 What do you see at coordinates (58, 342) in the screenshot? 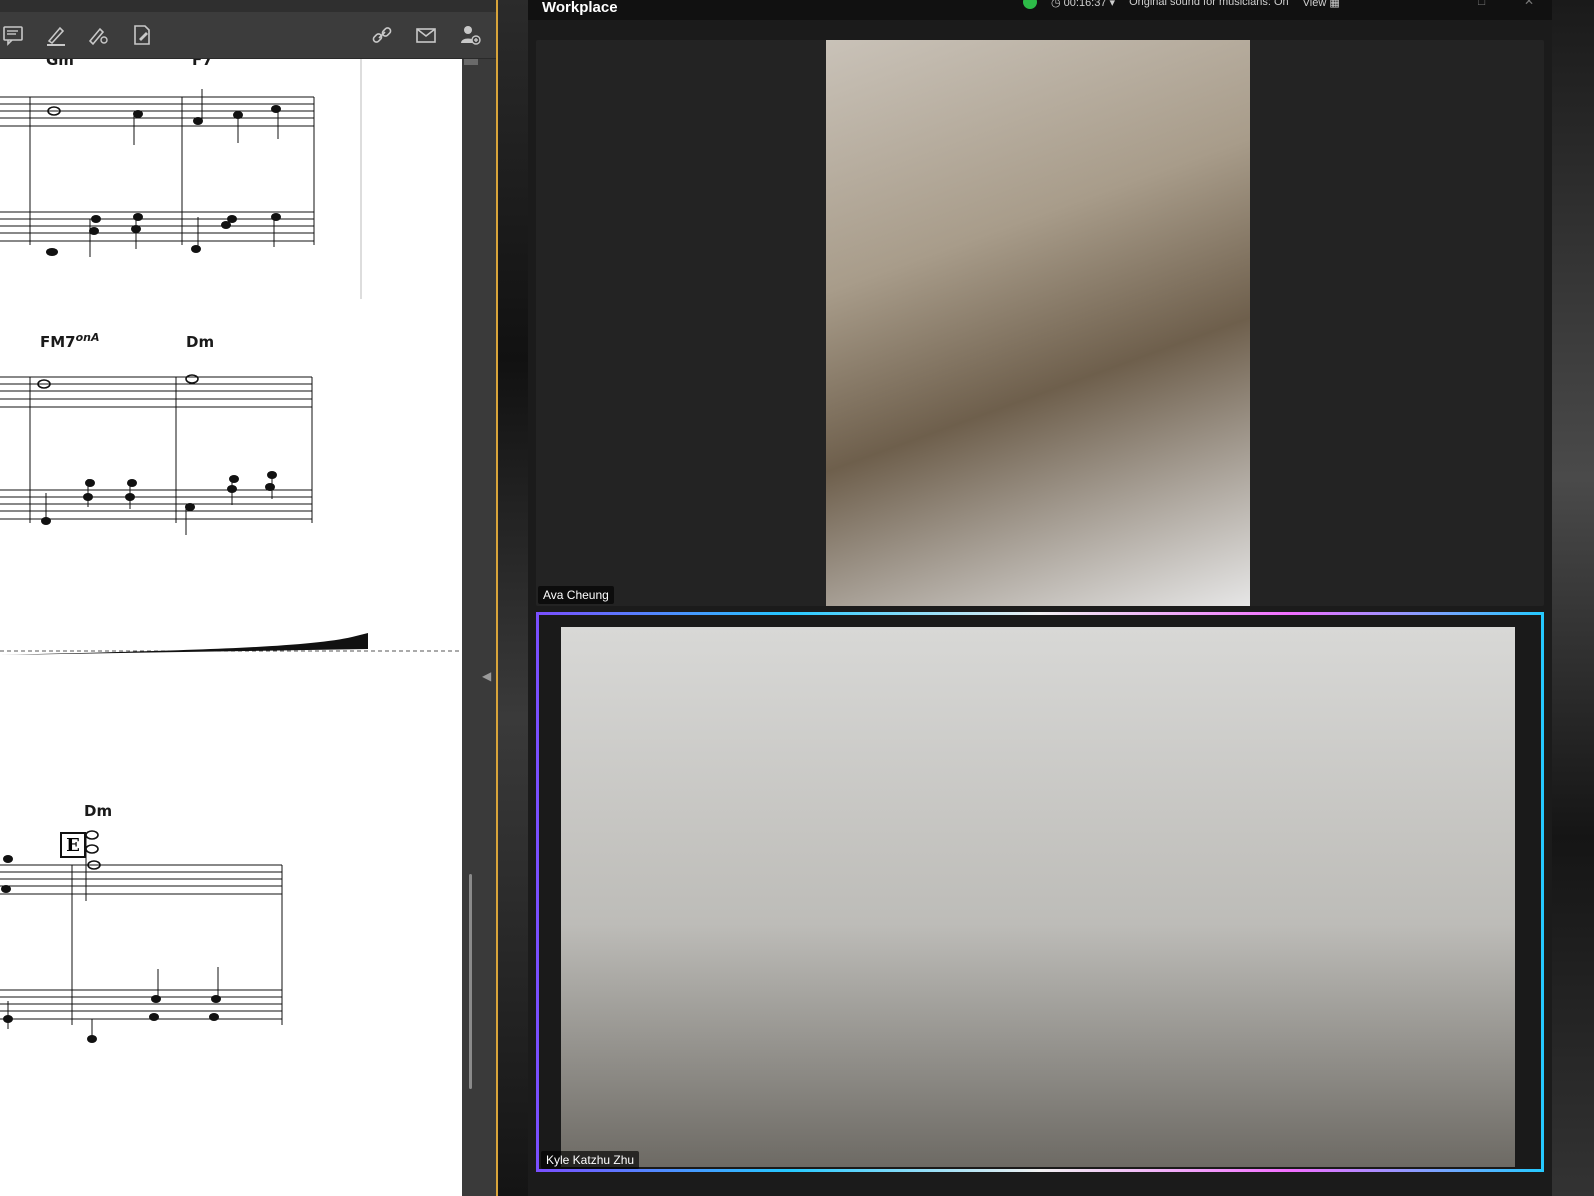
I see `chord-root: FM7` at bounding box center [58, 342].